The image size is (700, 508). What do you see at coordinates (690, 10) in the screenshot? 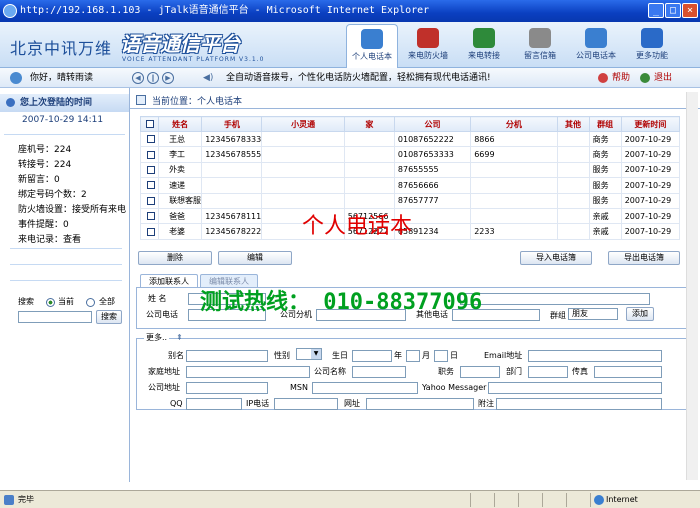
I see `close-button: ×` at bounding box center [690, 10].